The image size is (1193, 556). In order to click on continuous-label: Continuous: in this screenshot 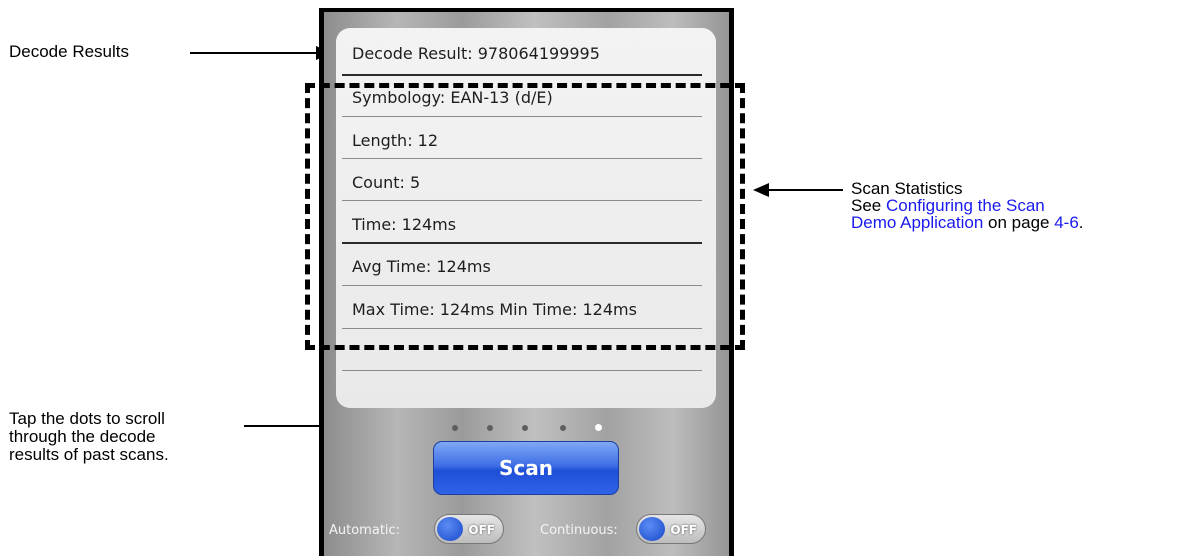, I will do `click(579, 530)`.